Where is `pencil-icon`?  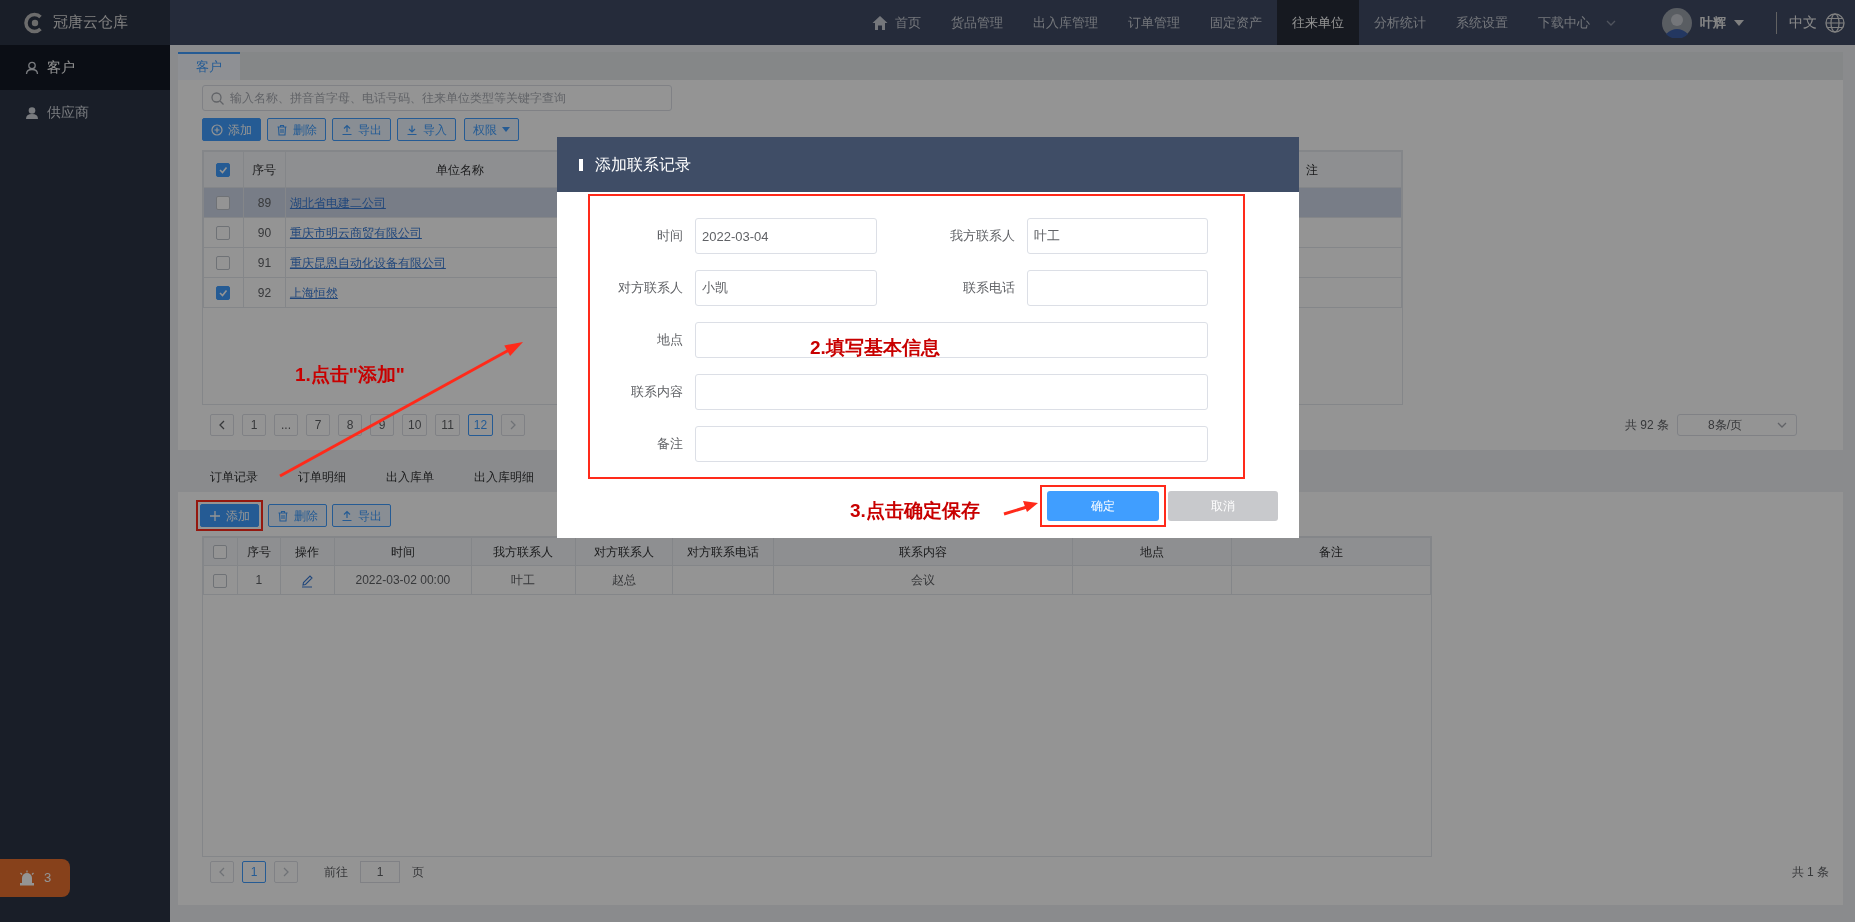 pencil-icon is located at coordinates (307, 580).